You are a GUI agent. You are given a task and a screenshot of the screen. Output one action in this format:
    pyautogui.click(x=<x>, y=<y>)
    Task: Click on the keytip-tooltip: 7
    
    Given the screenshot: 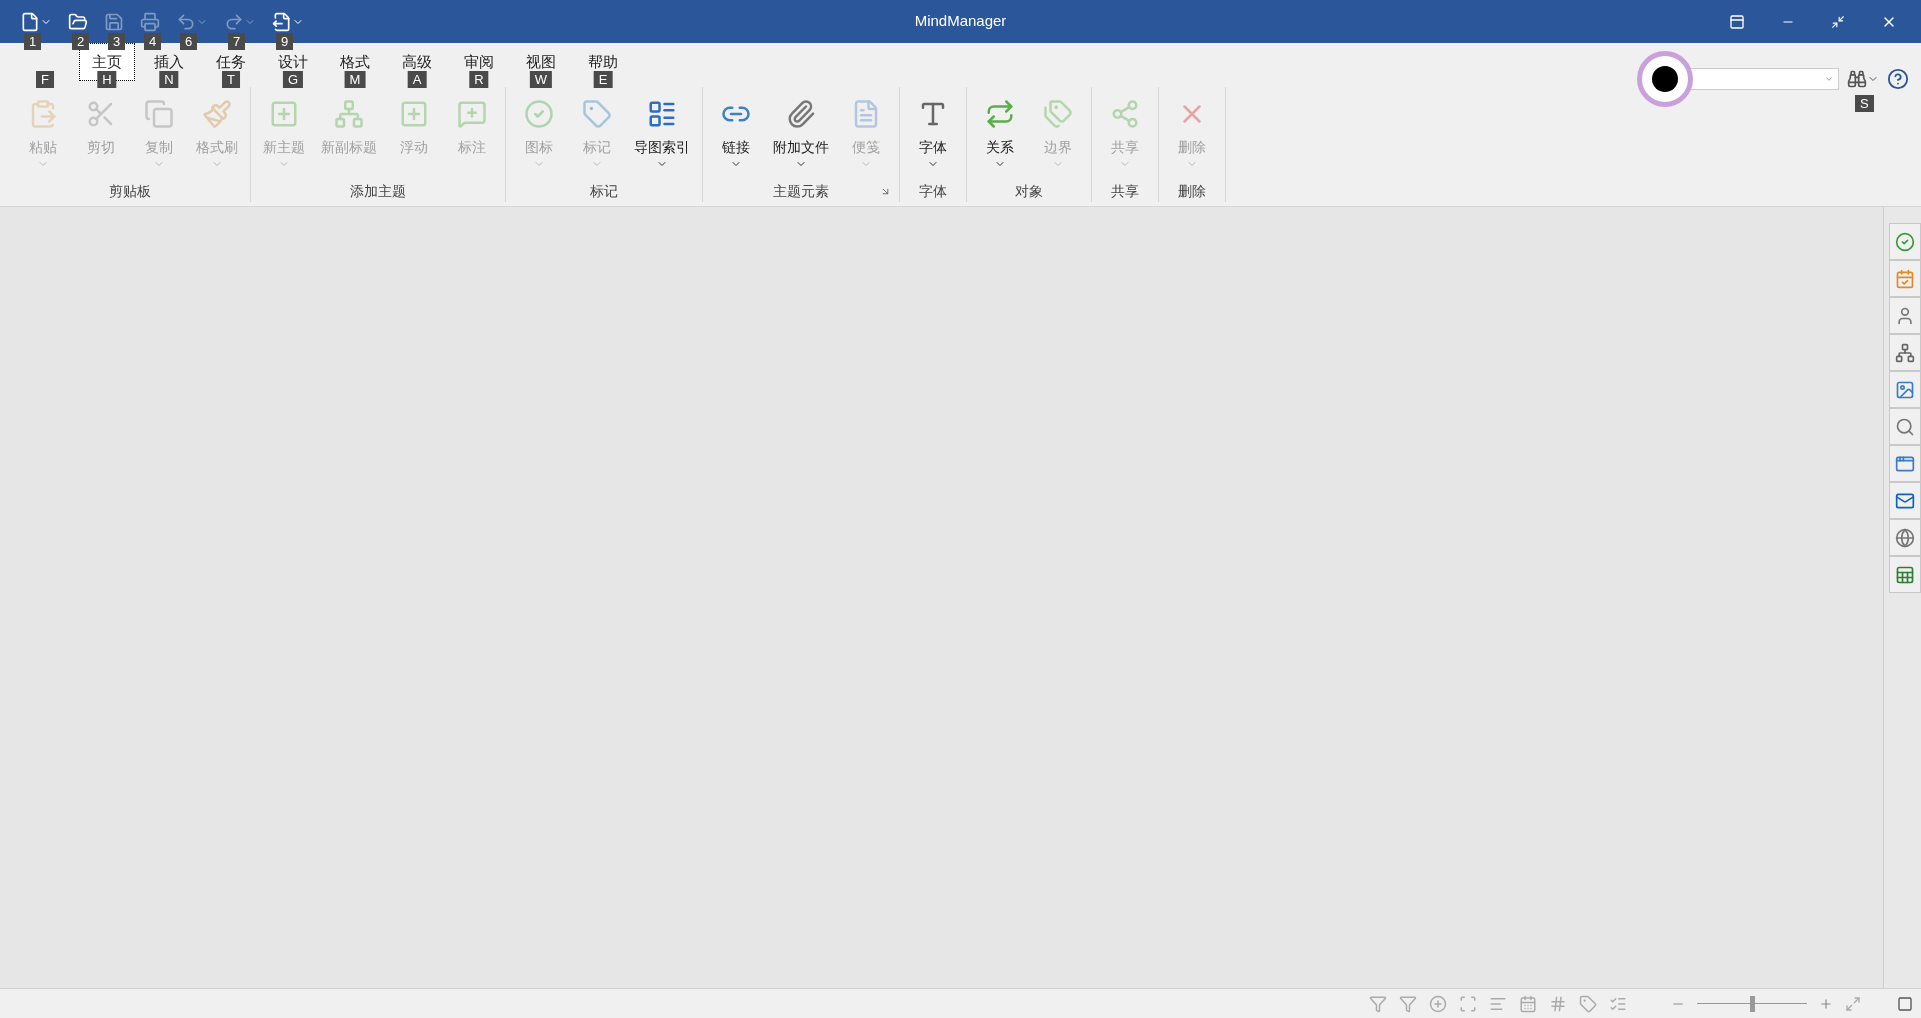 What is the action you would take?
    pyautogui.click(x=237, y=41)
    